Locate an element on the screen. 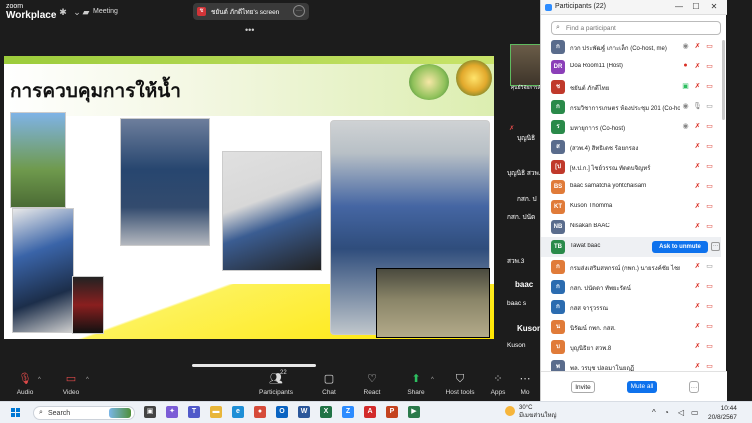 This screenshot has width=752, height=423. weather-icon is located at coordinates (510, 411).